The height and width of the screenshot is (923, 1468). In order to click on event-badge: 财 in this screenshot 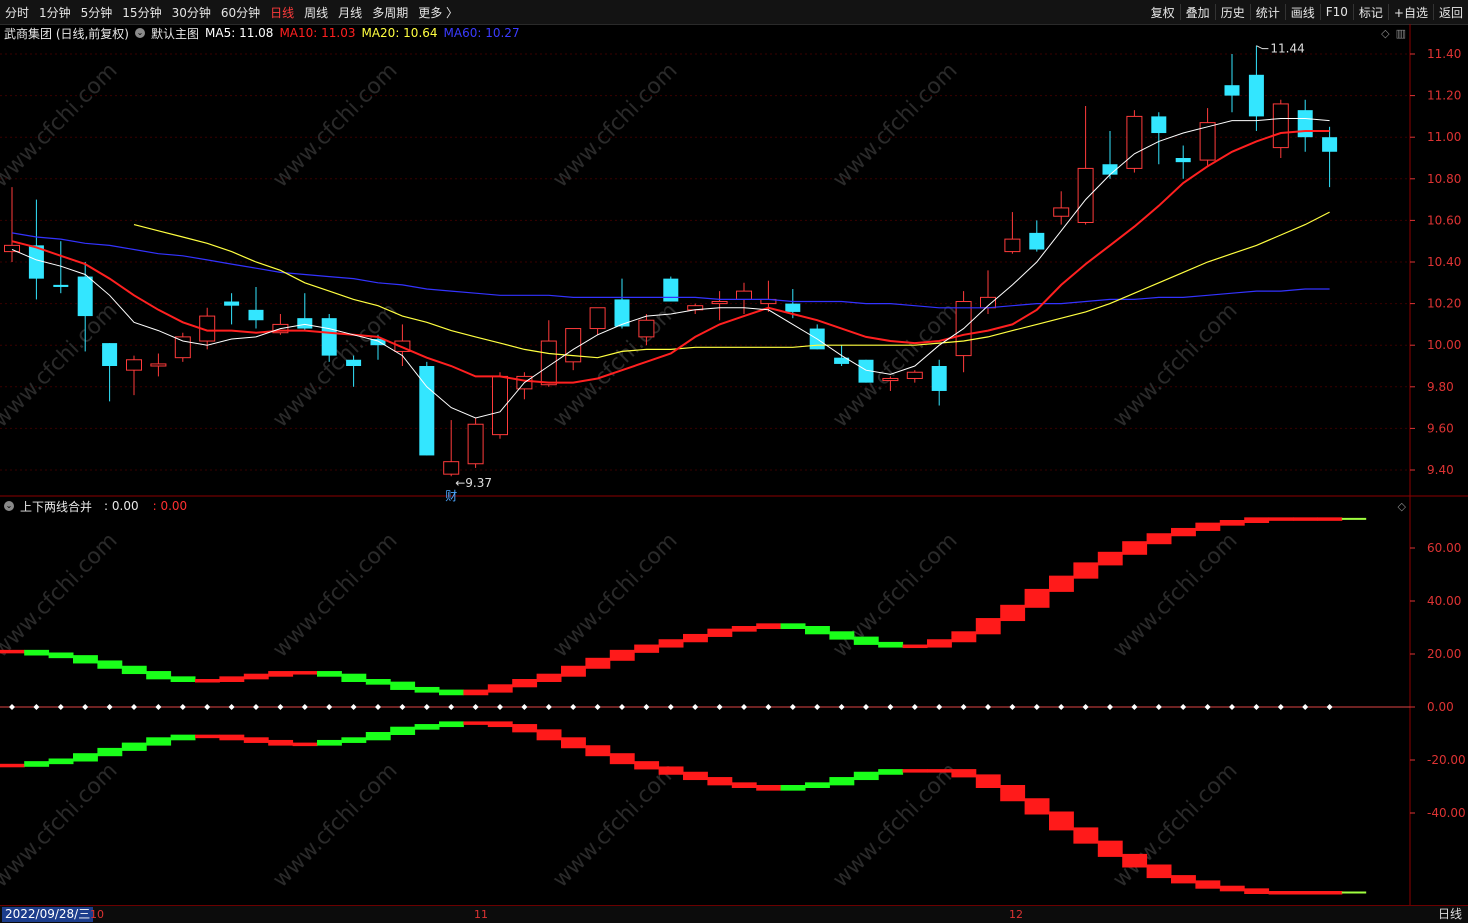, I will do `click(451, 496)`.